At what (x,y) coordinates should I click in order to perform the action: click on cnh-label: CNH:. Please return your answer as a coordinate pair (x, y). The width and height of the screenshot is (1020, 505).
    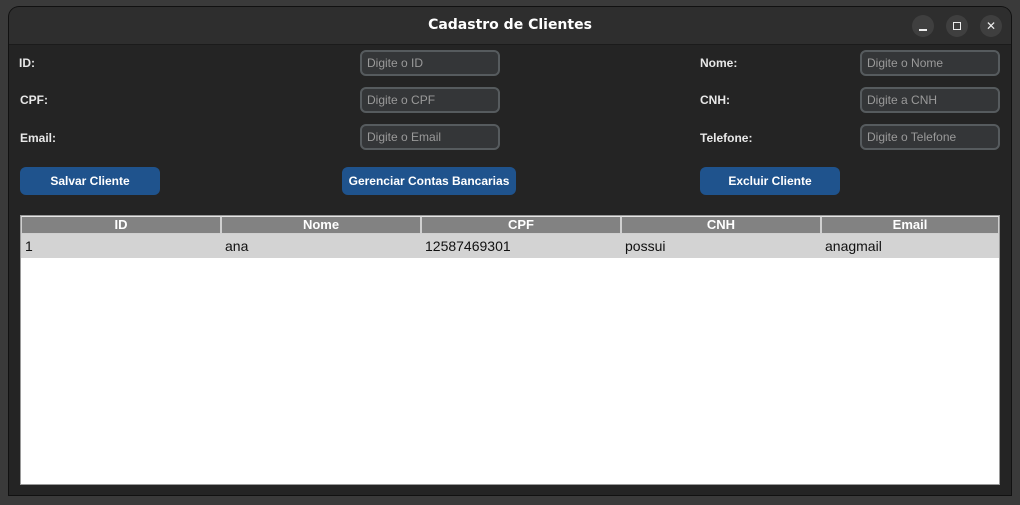
    Looking at the image, I should click on (715, 100).